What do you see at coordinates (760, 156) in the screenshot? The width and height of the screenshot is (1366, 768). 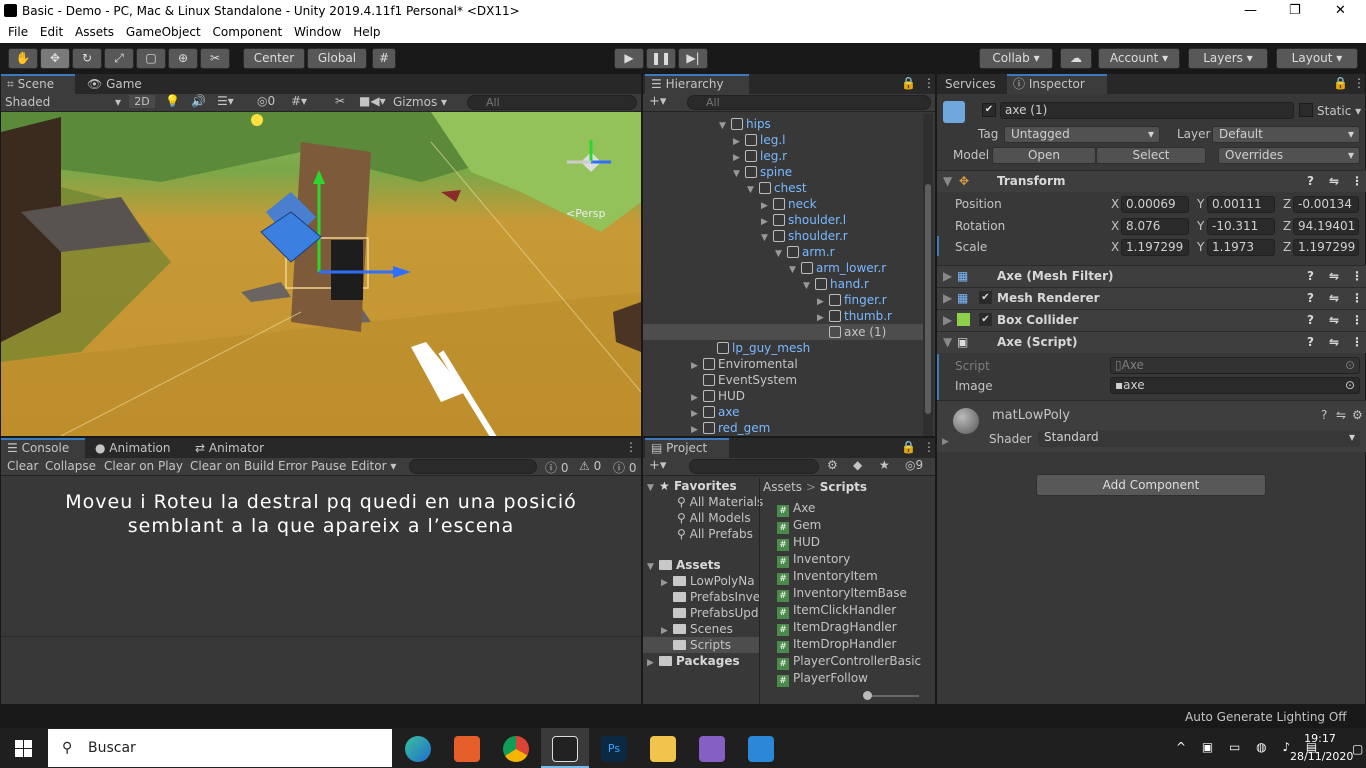 I see `list-item: ▶ leg.r` at bounding box center [760, 156].